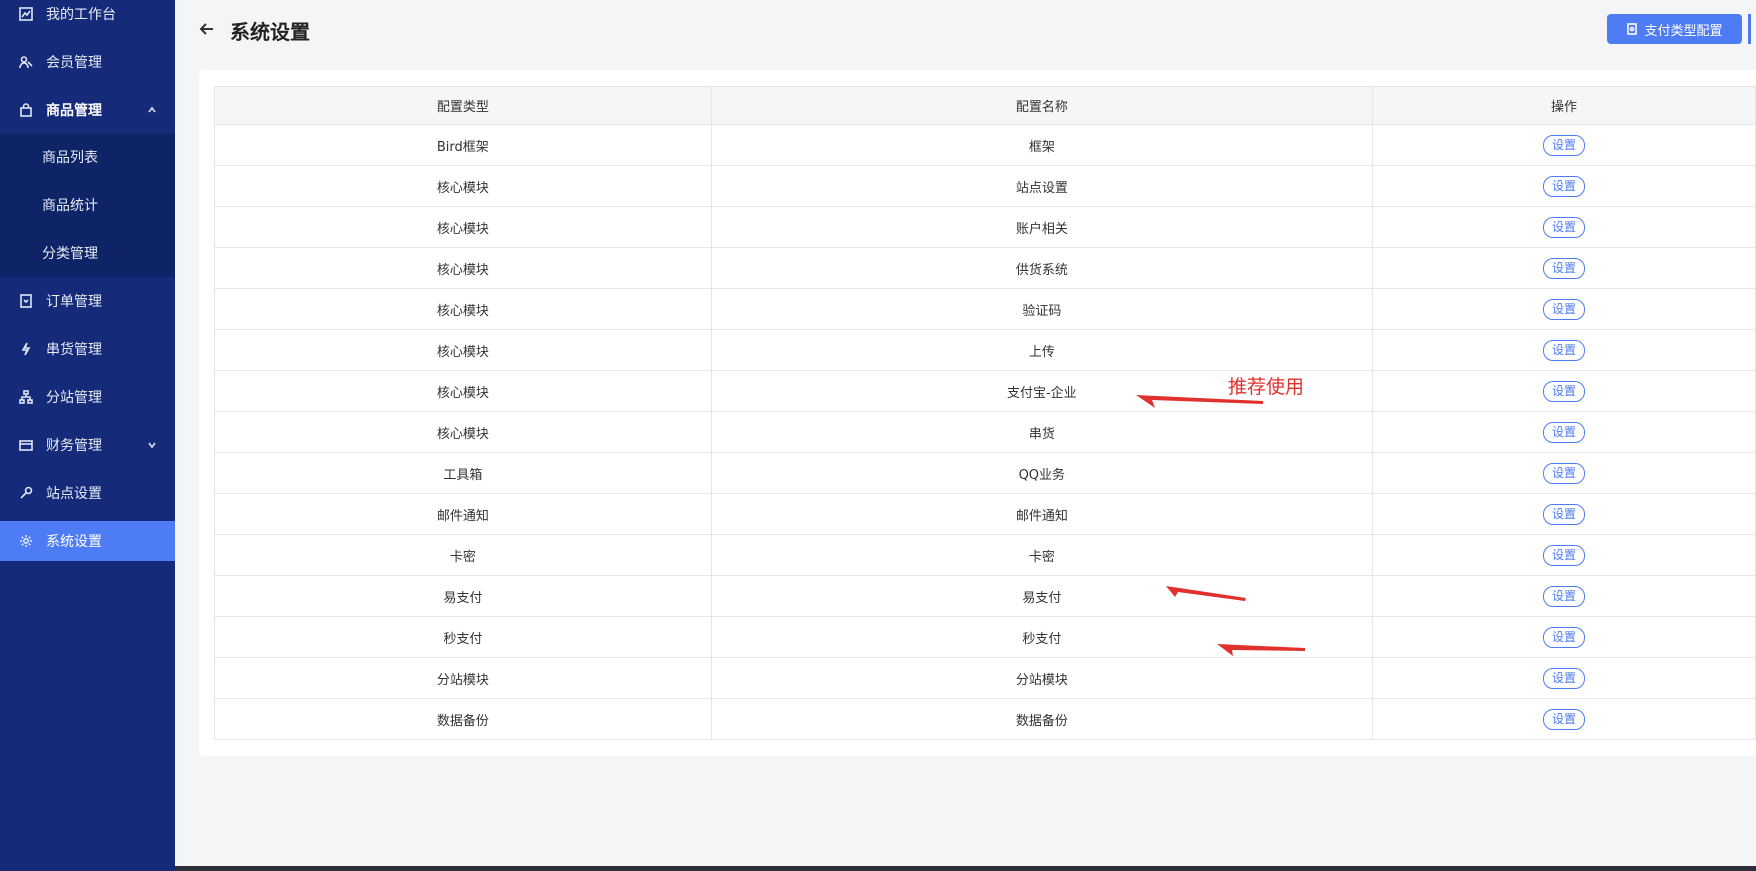  I want to click on sidebar-item-orders: 订单管理, so click(87, 301).